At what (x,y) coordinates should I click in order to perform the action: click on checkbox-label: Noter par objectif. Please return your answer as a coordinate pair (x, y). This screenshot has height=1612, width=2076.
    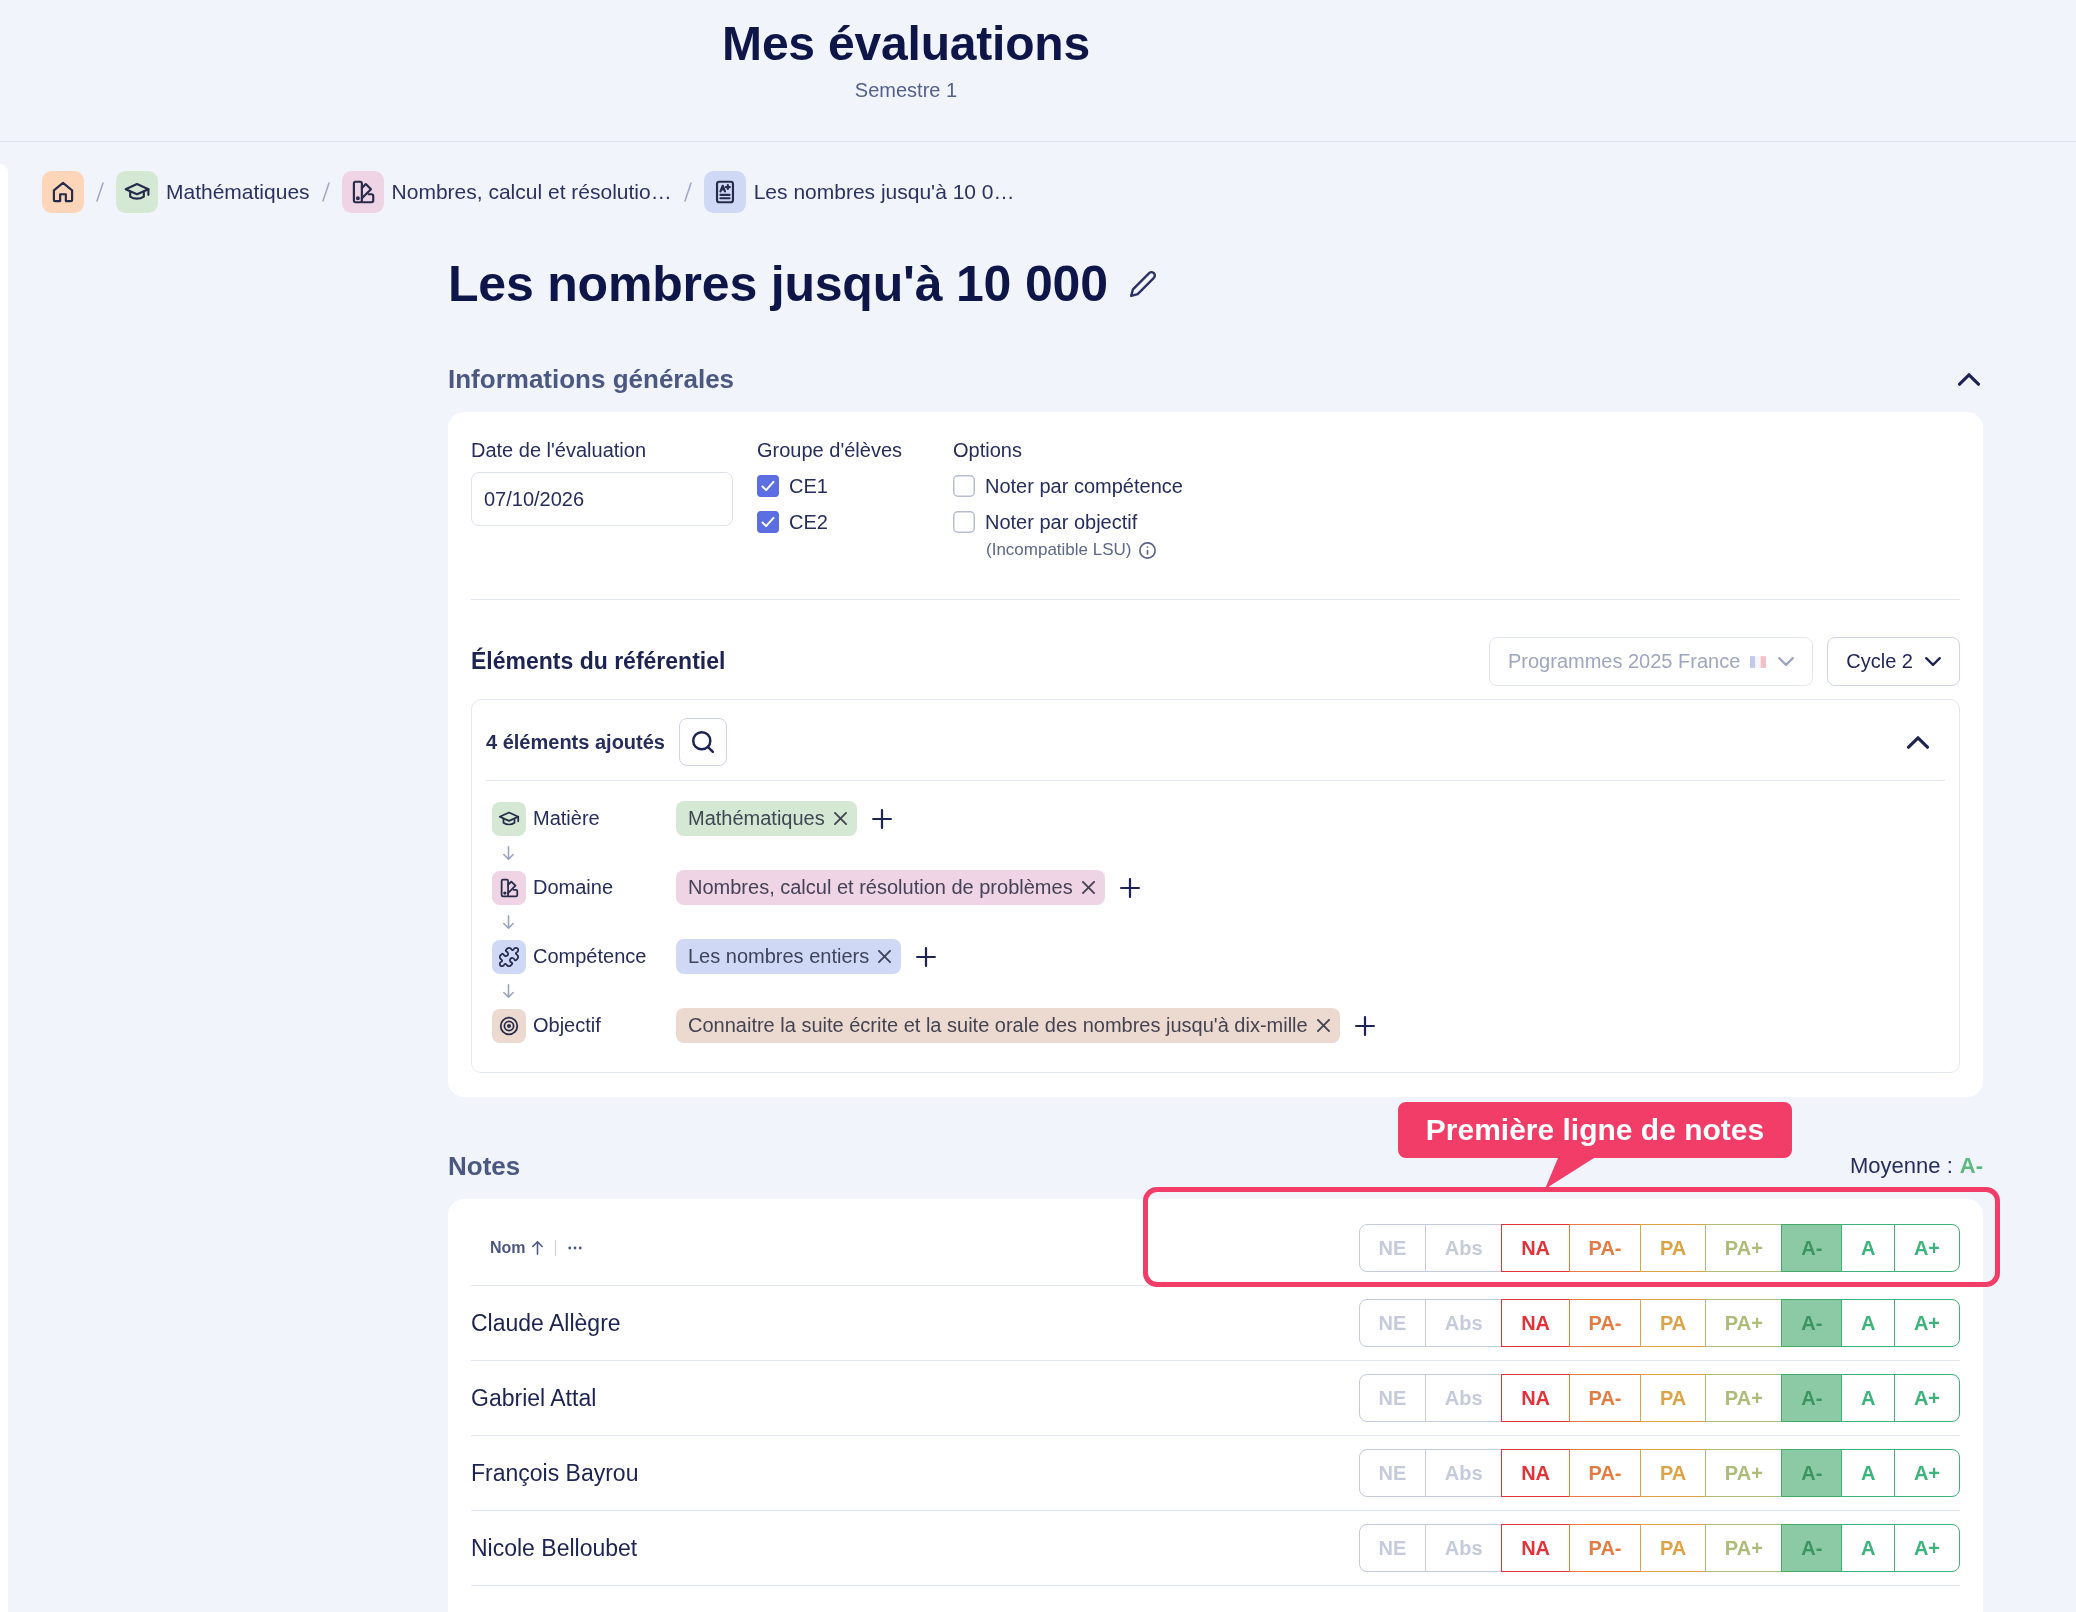
    Looking at the image, I should click on (1061, 522).